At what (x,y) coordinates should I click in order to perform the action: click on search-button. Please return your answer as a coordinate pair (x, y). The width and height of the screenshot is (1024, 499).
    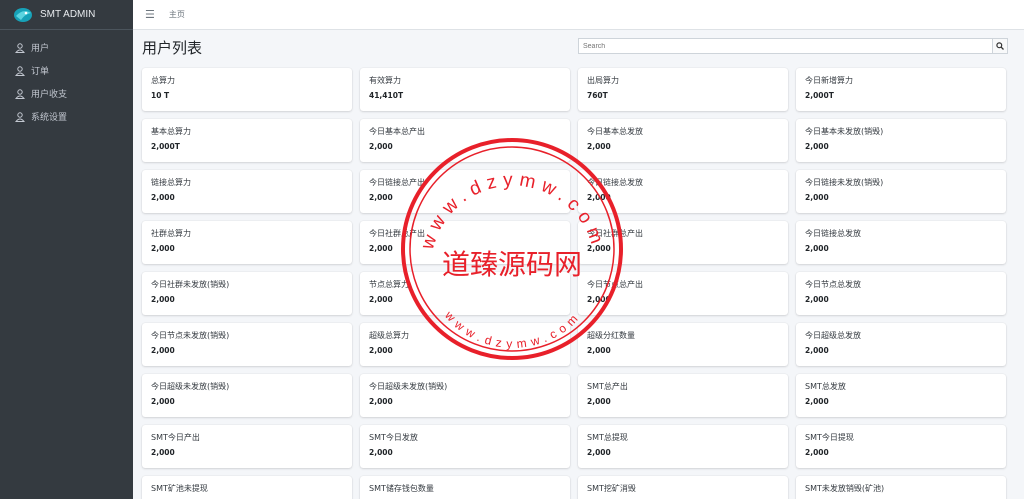
    Looking at the image, I should click on (1000, 46).